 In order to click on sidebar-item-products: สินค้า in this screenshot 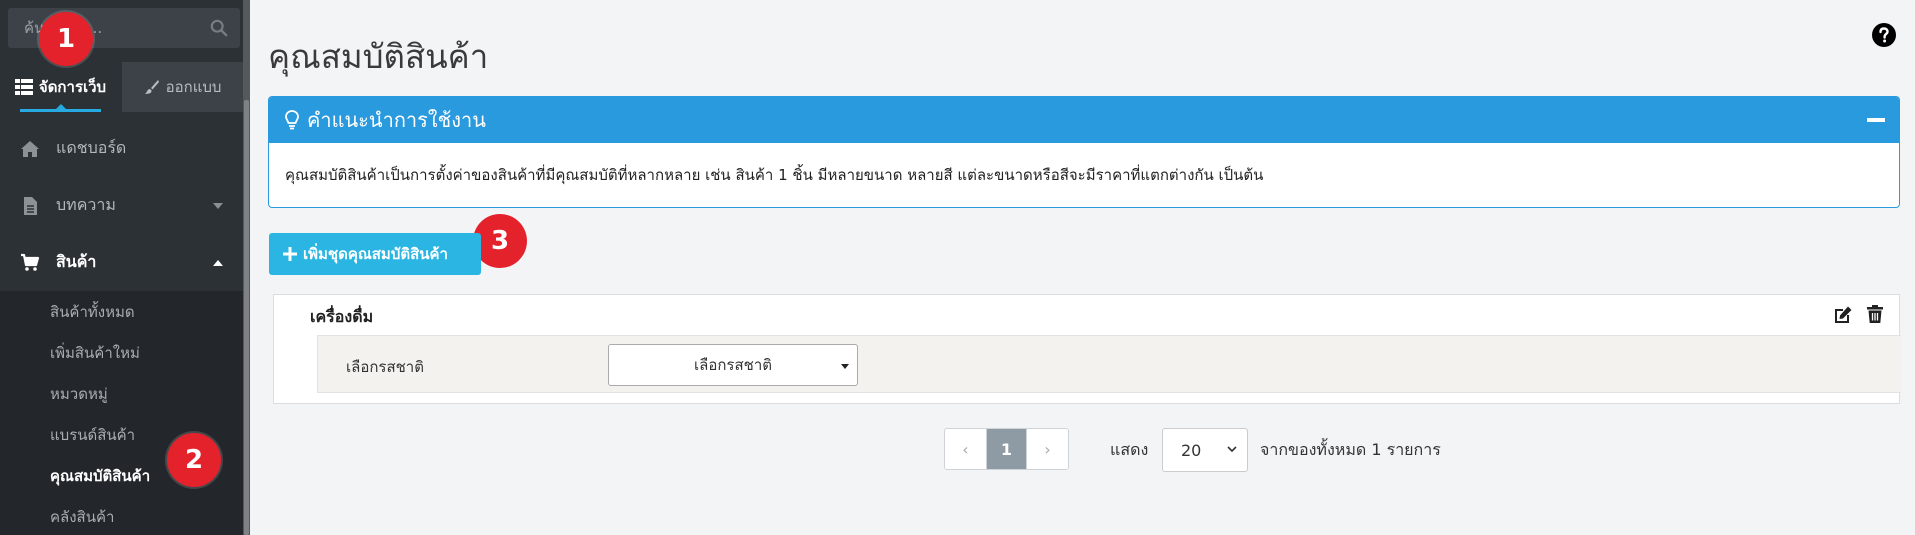, I will do `click(121, 262)`.